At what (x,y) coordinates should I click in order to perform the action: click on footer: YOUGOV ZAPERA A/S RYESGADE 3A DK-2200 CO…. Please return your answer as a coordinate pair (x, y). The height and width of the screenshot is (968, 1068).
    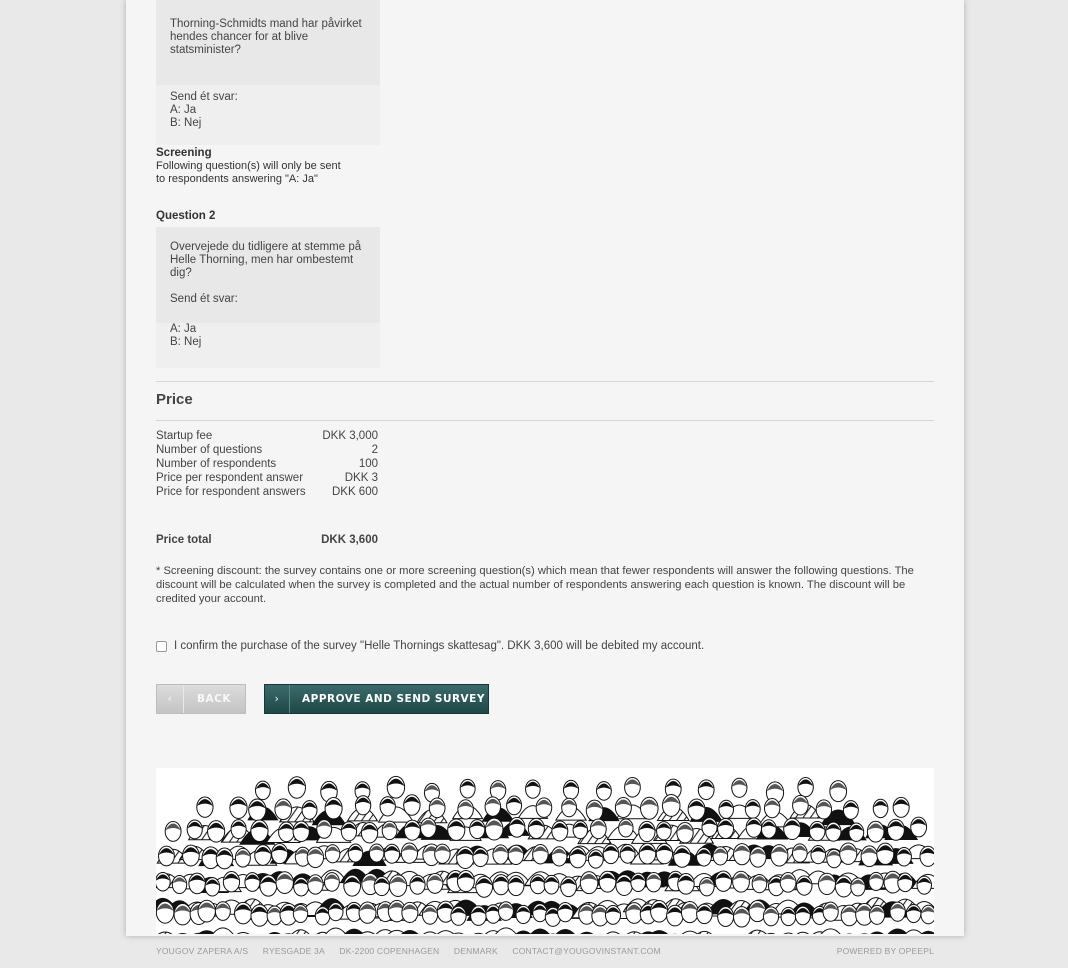
    Looking at the image, I should click on (545, 951).